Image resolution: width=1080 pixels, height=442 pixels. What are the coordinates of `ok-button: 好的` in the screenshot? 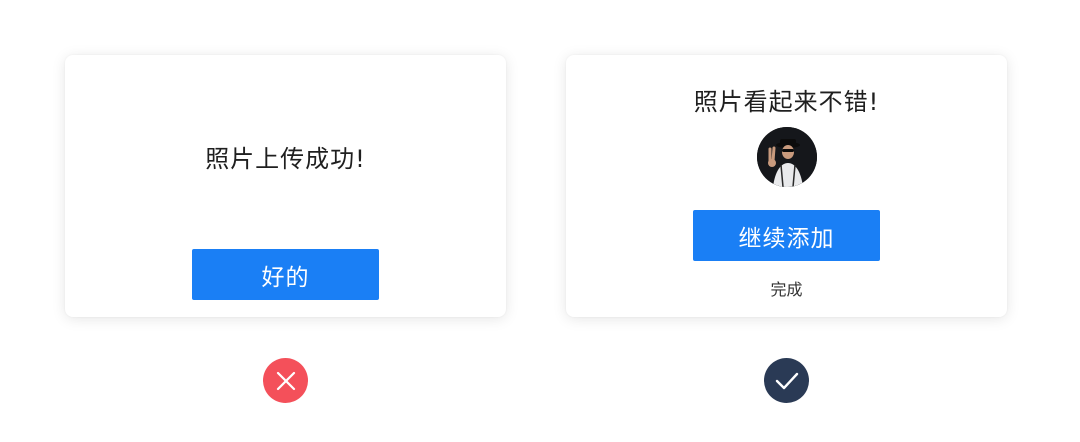 It's located at (285, 274).